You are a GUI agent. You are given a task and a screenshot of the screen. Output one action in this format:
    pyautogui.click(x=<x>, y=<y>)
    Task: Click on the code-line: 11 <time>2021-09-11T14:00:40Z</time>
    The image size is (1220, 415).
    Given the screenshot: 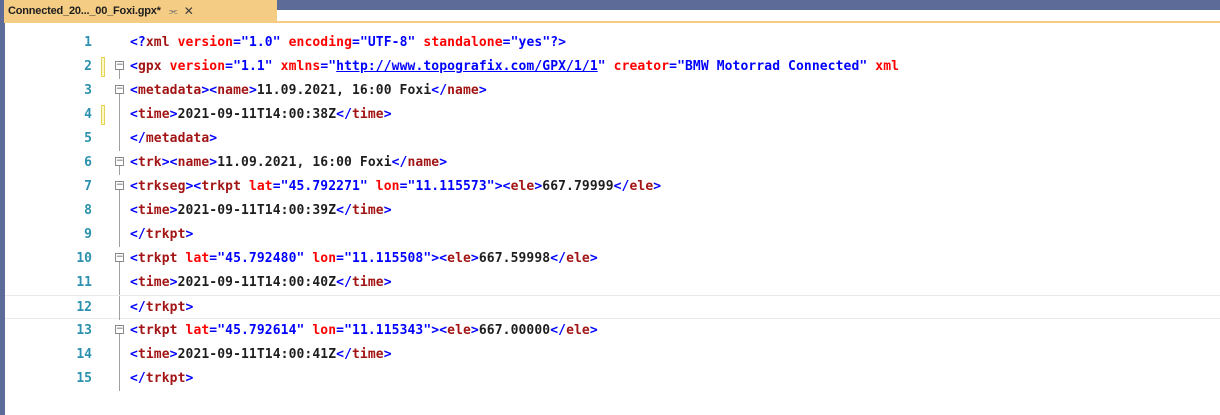 What is the action you would take?
    pyautogui.click(x=612, y=283)
    